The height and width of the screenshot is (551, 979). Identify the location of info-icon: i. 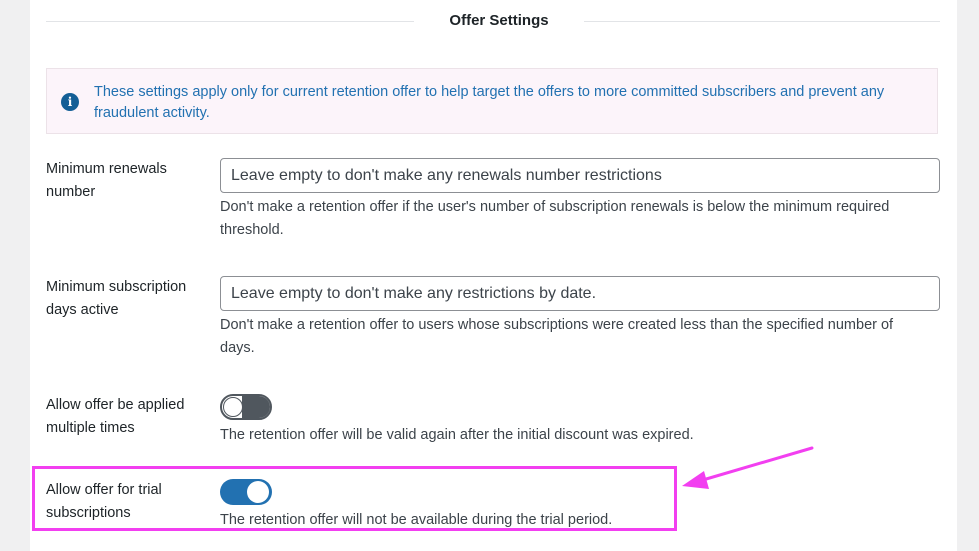
(70, 102).